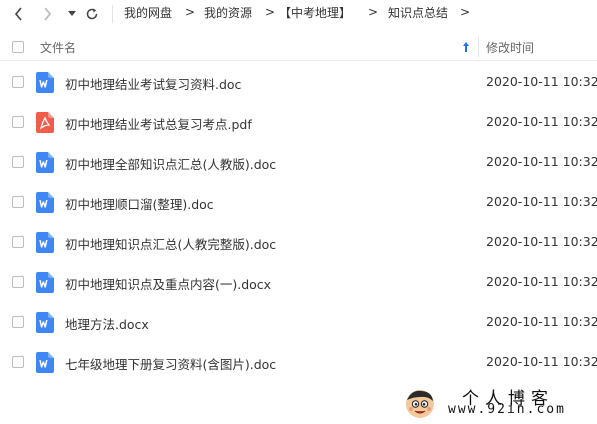  I want to click on watermark: 个人博客 www.92in.com, so click(499, 401).